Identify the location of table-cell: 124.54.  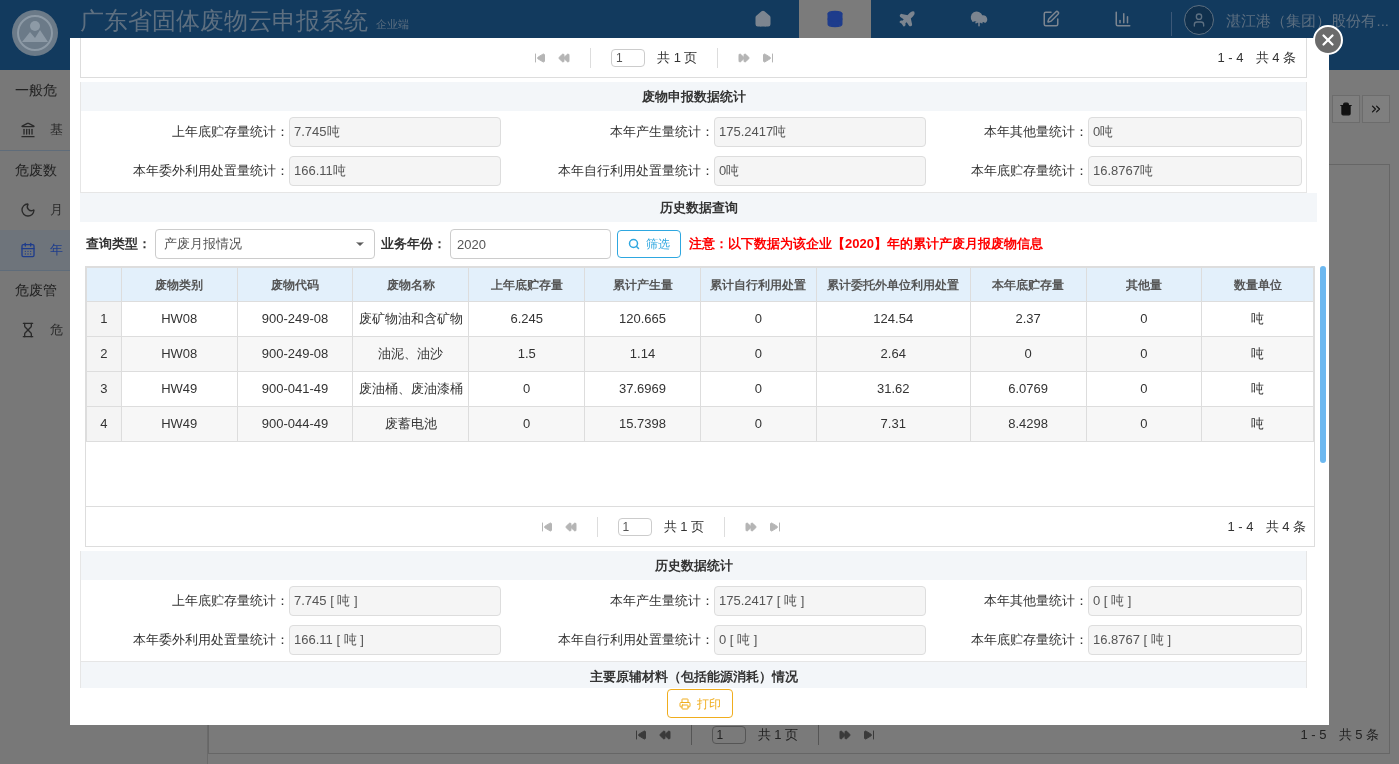
(893, 319).